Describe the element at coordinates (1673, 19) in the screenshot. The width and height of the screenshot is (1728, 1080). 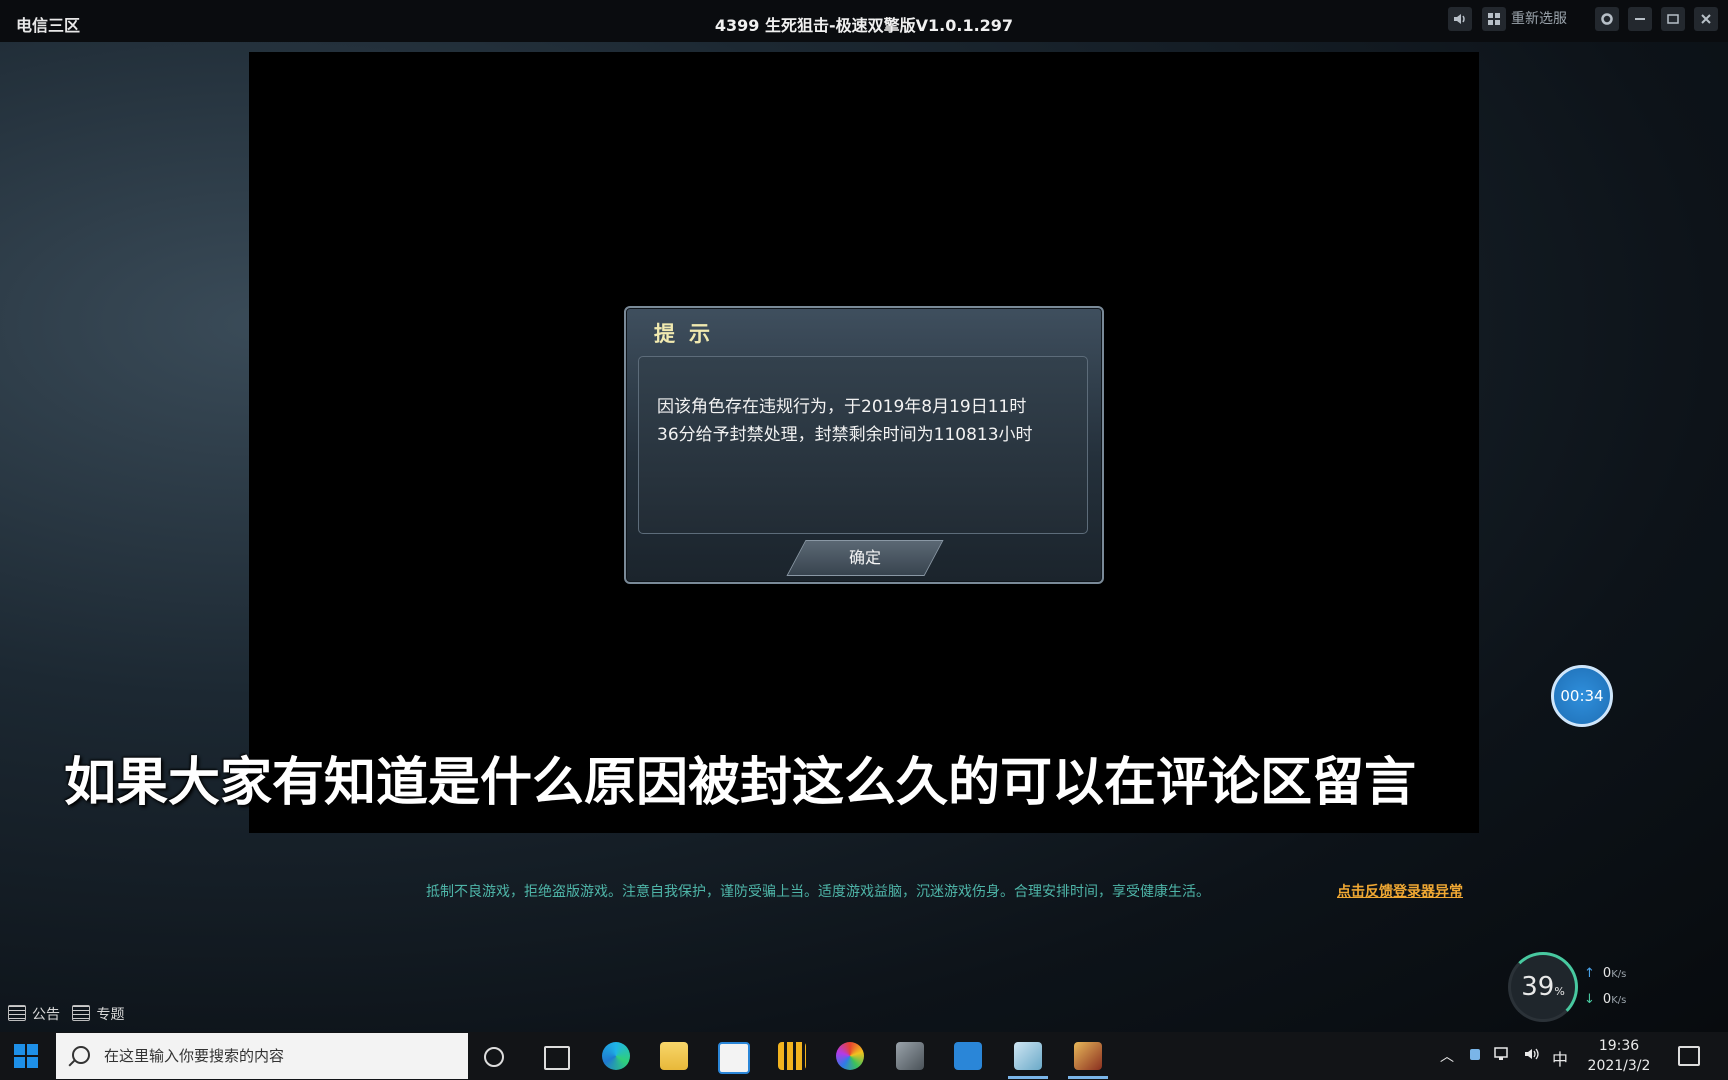
I see `restore-icon` at that location.